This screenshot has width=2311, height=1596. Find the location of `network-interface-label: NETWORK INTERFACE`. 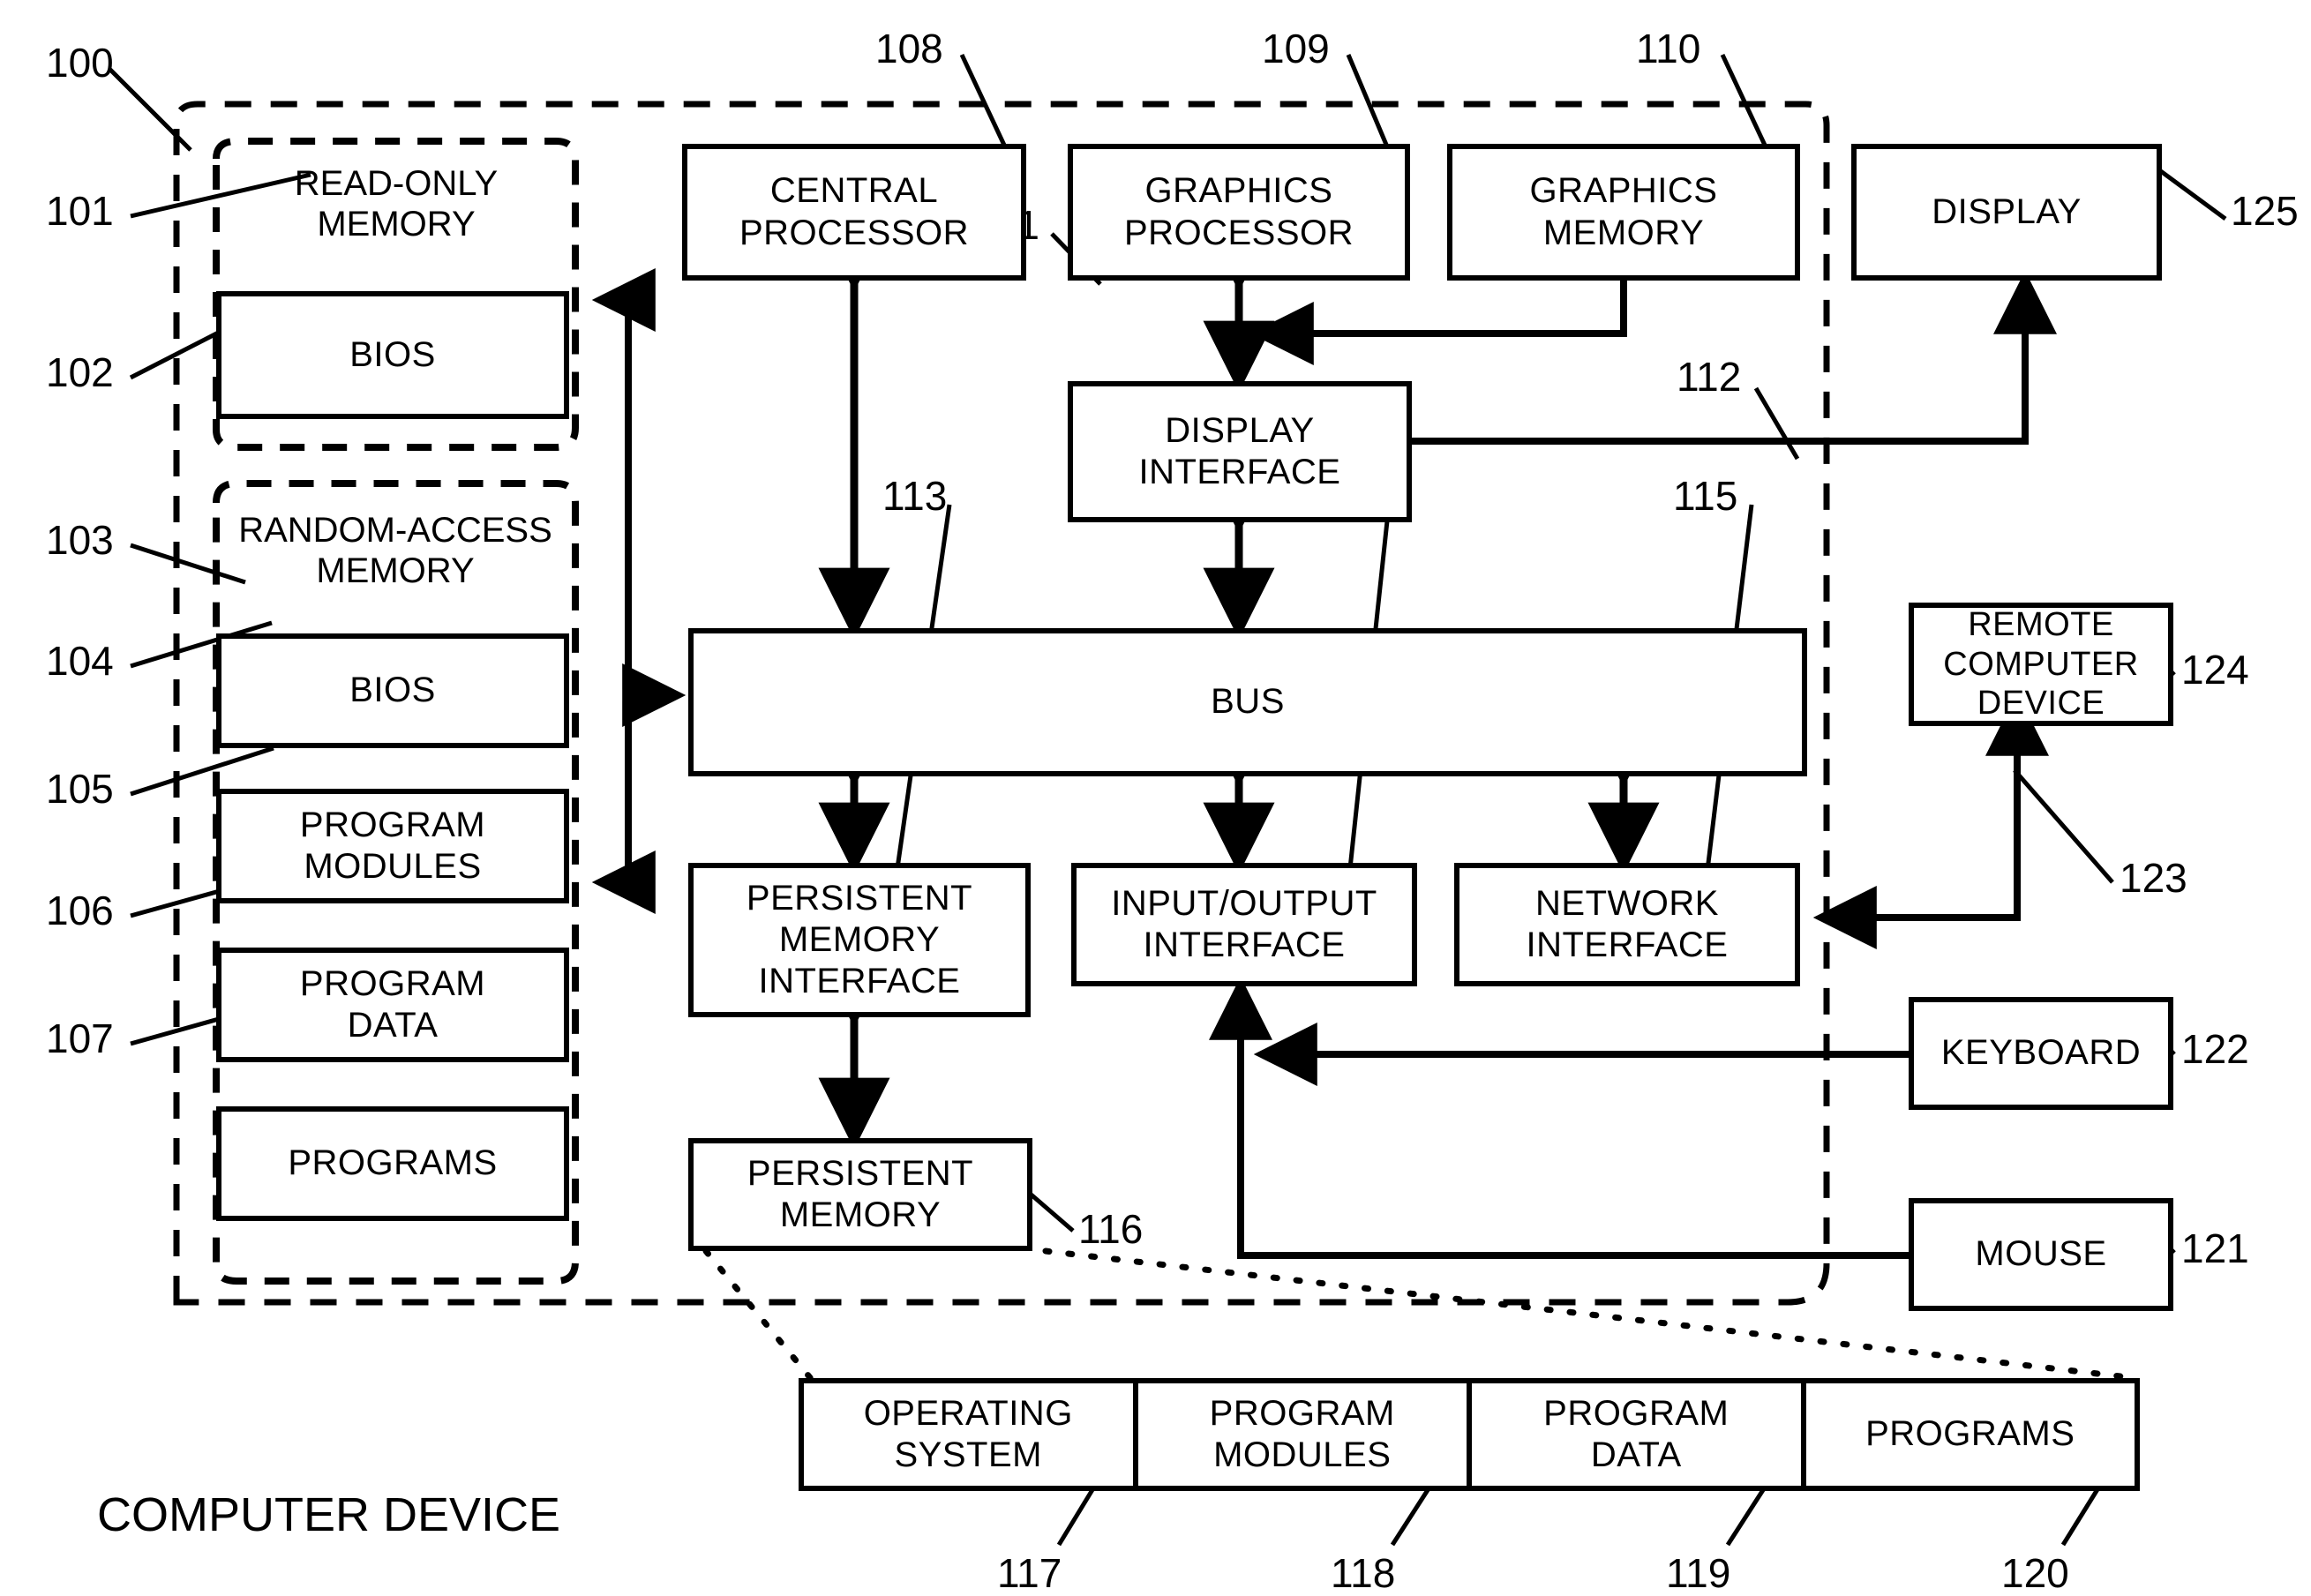

network-interface-label: NETWORK INTERFACE is located at coordinates (1627, 923).